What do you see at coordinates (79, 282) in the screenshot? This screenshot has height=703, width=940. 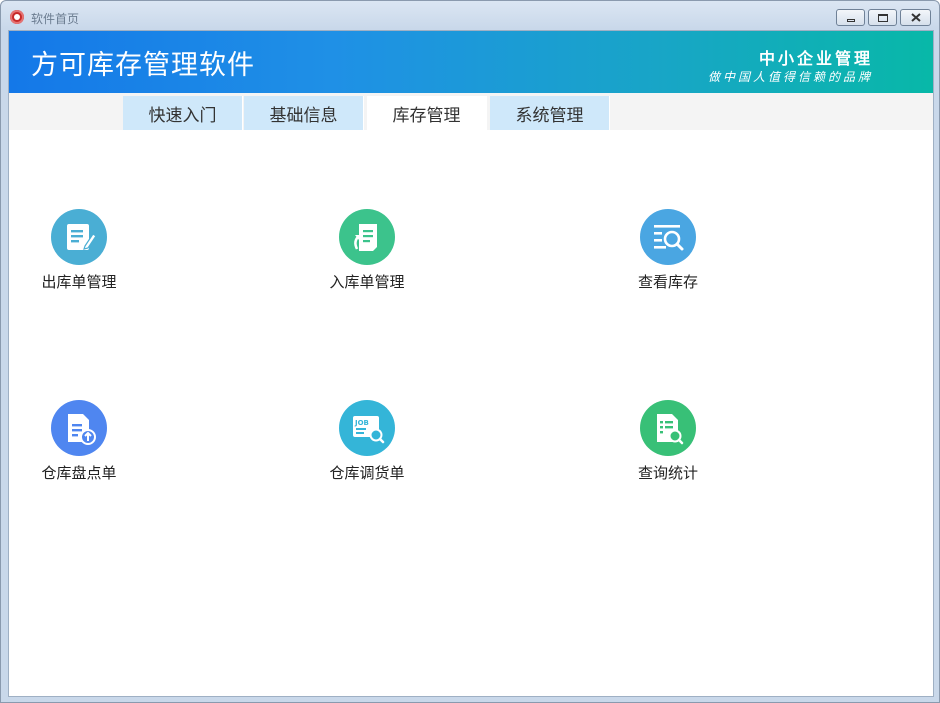 I see `tile-label: 出库单管理` at bounding box center [79, 282].